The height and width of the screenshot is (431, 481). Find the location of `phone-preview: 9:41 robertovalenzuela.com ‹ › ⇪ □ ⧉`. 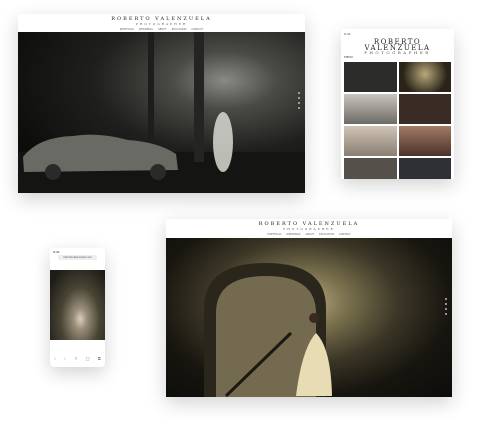

phone-preview: 9:41 robertovalenzuela.com ‹ › ⇪ □ ⧉ is located at coordinates (77, 307).